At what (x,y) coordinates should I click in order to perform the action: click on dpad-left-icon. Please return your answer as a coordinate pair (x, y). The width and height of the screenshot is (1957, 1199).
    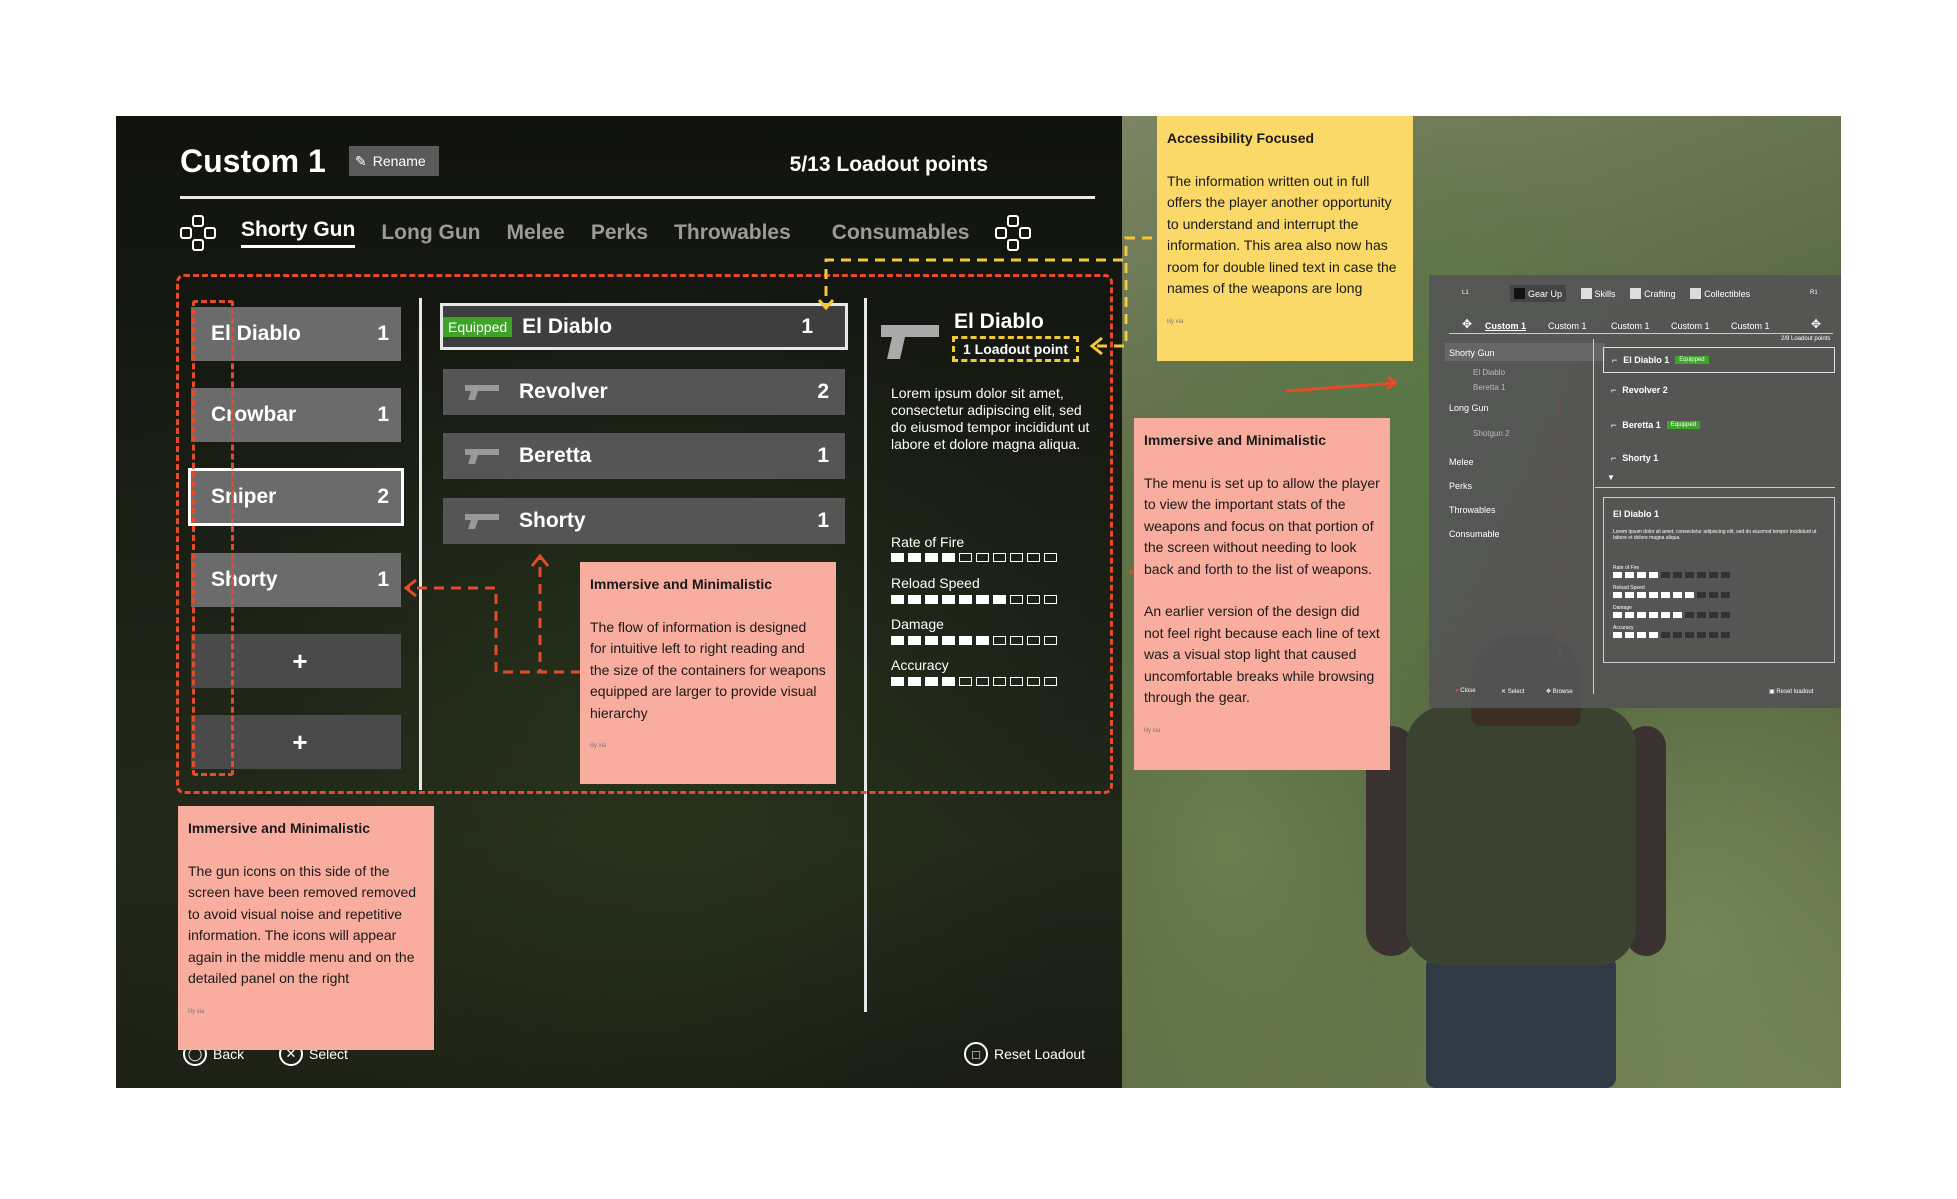
    Looking at the image, I should click on (198, 233).